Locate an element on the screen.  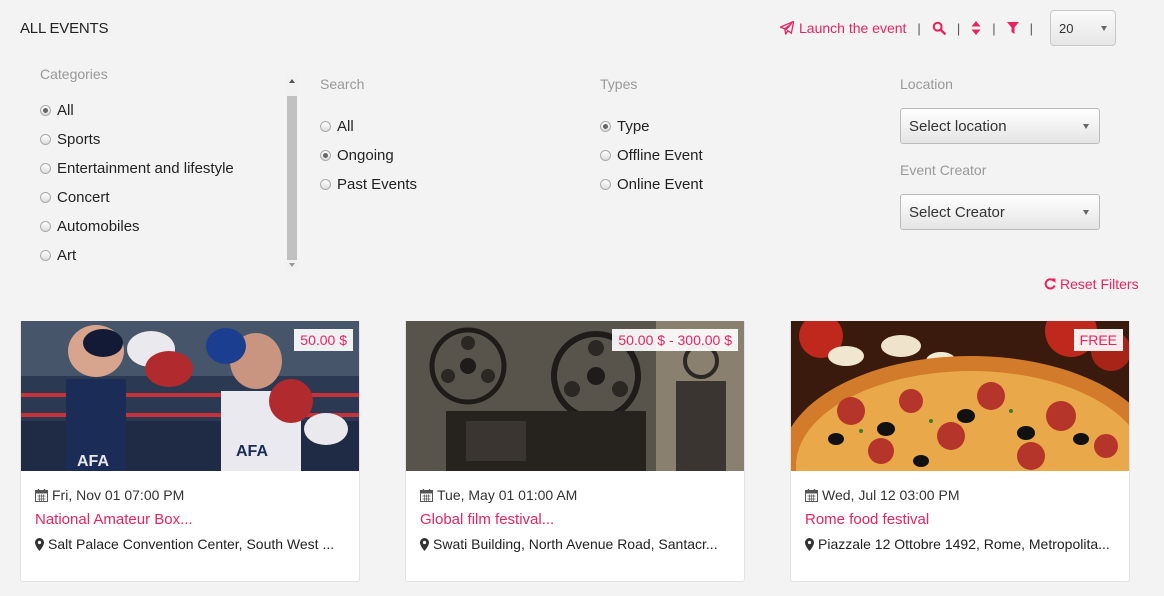
type-option-type: Type is located at coordinates (651, 126).